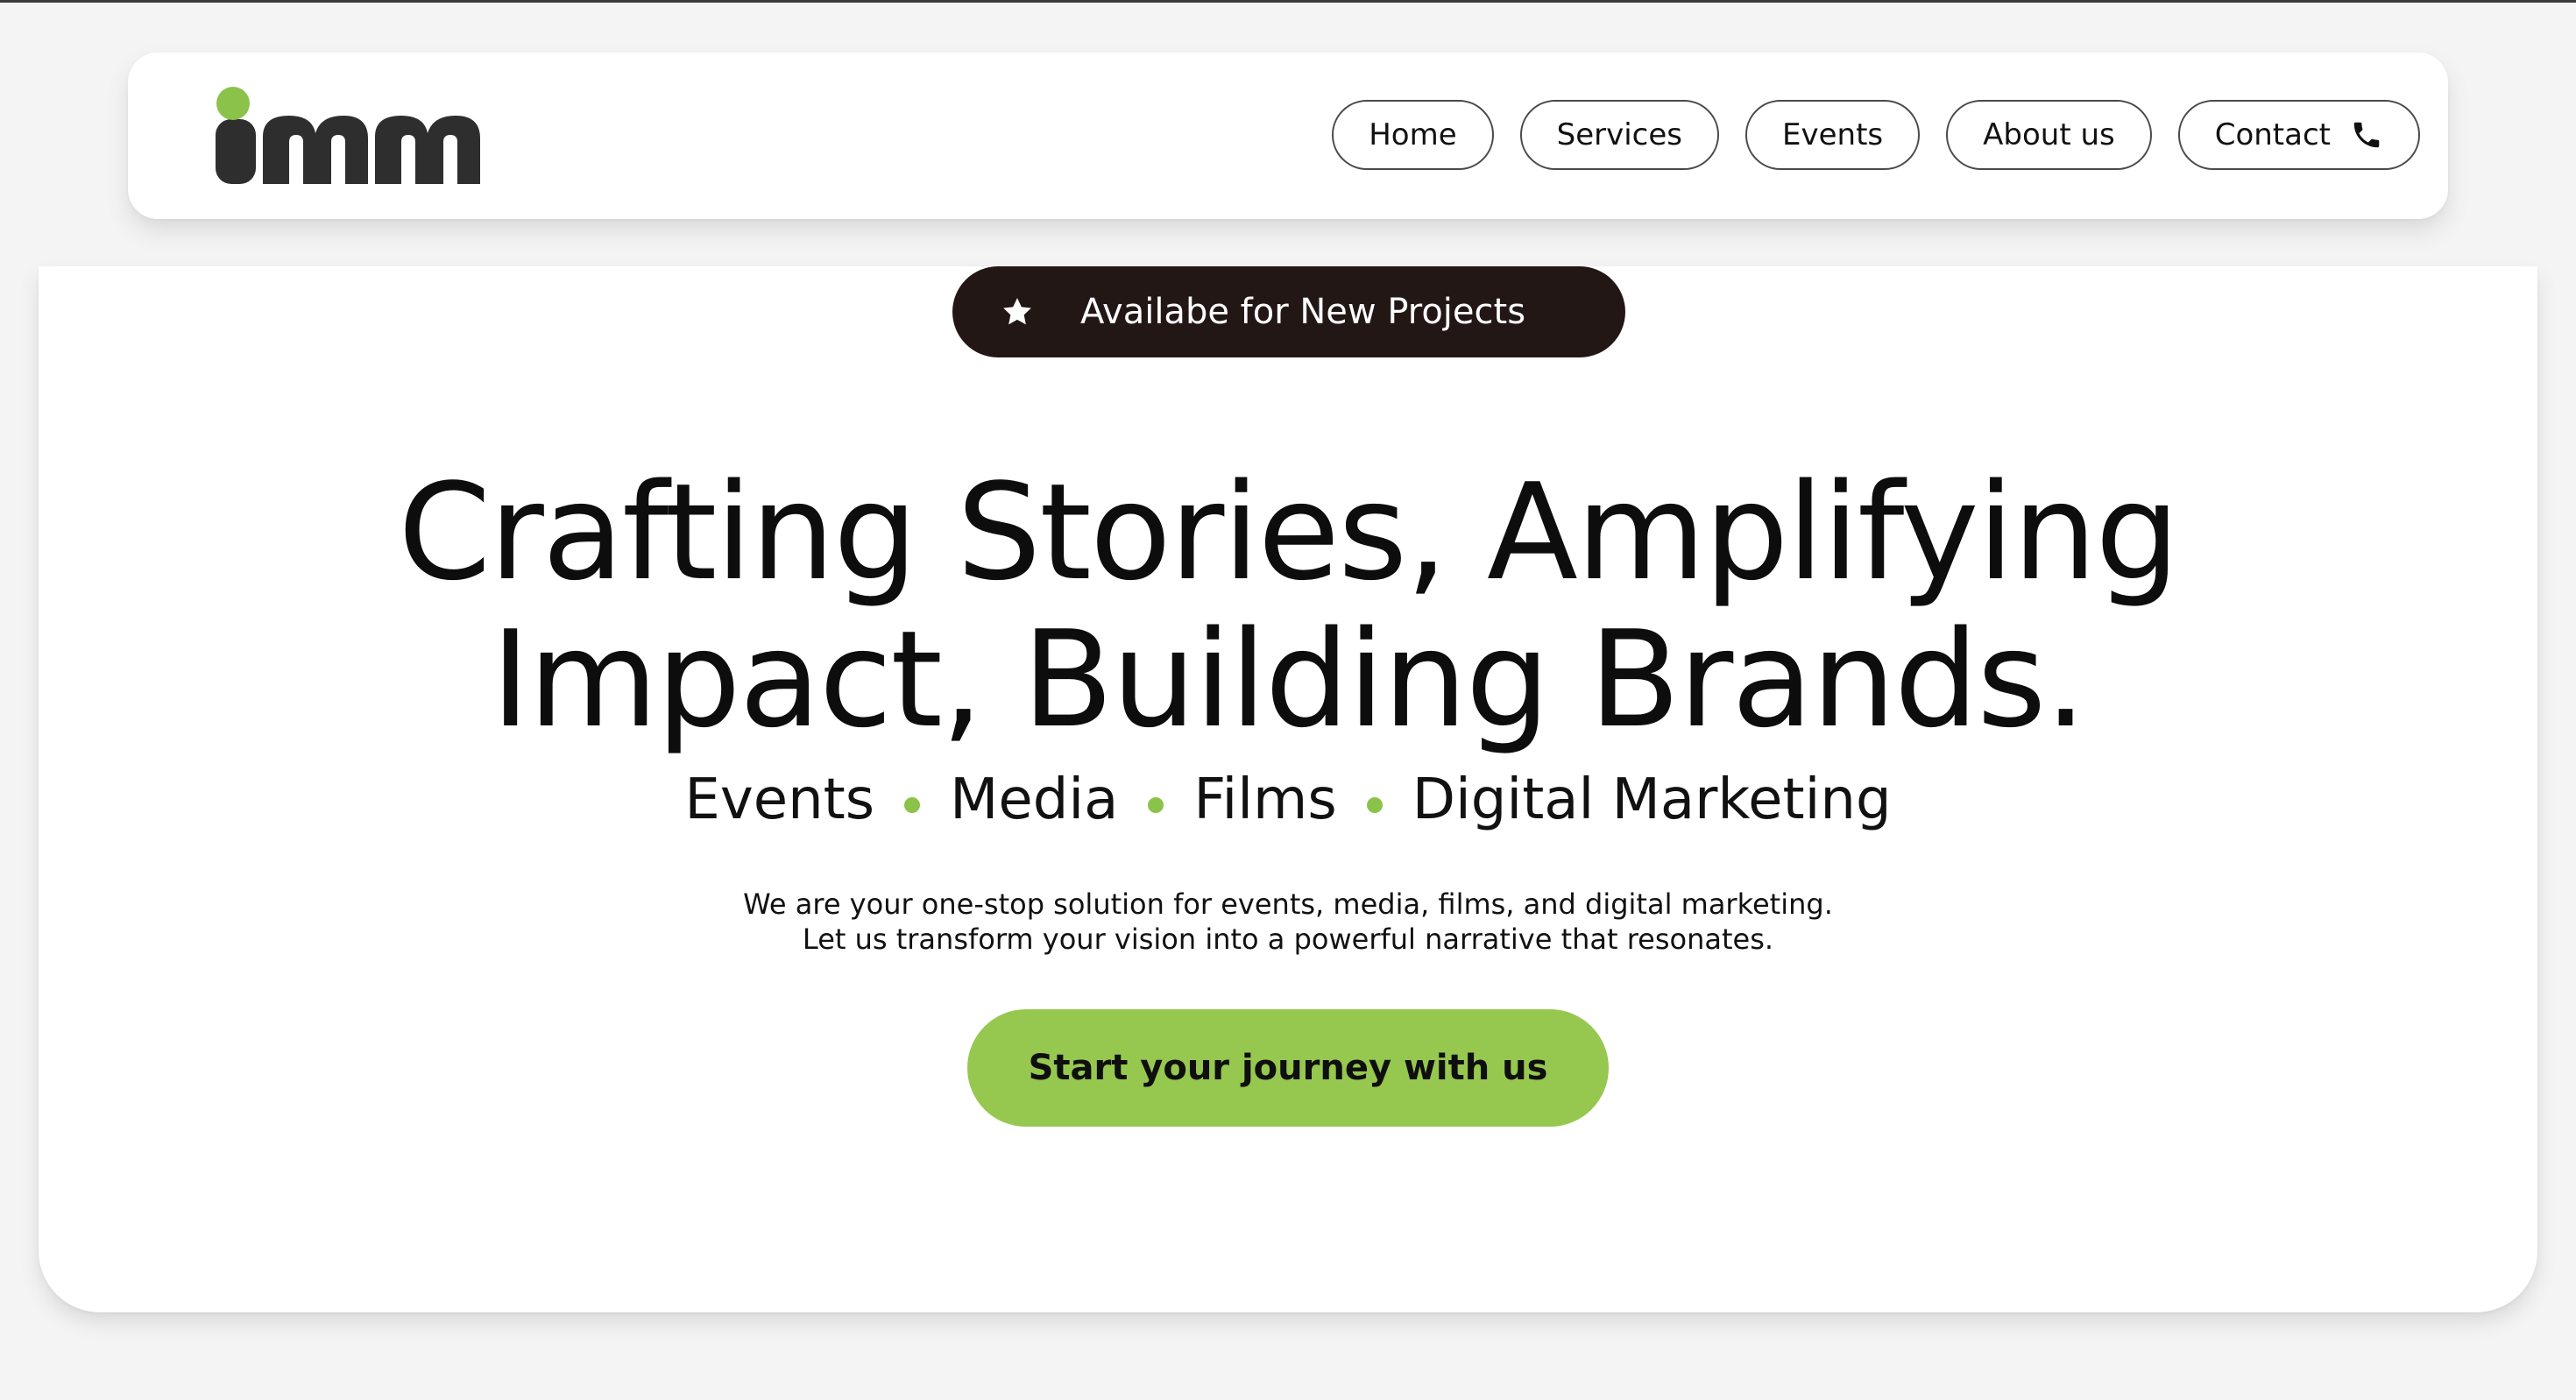 This screenshot has width=2576, height=1400. I want to click on nav-contact-label: Contact, so click(2272, 134).